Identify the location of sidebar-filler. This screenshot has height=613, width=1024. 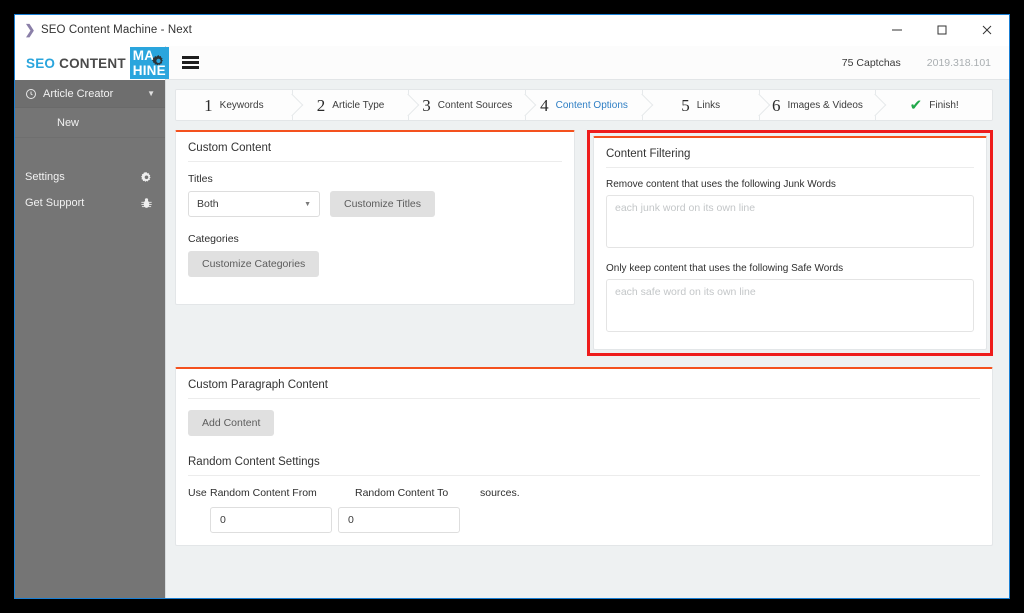
(90, 407).